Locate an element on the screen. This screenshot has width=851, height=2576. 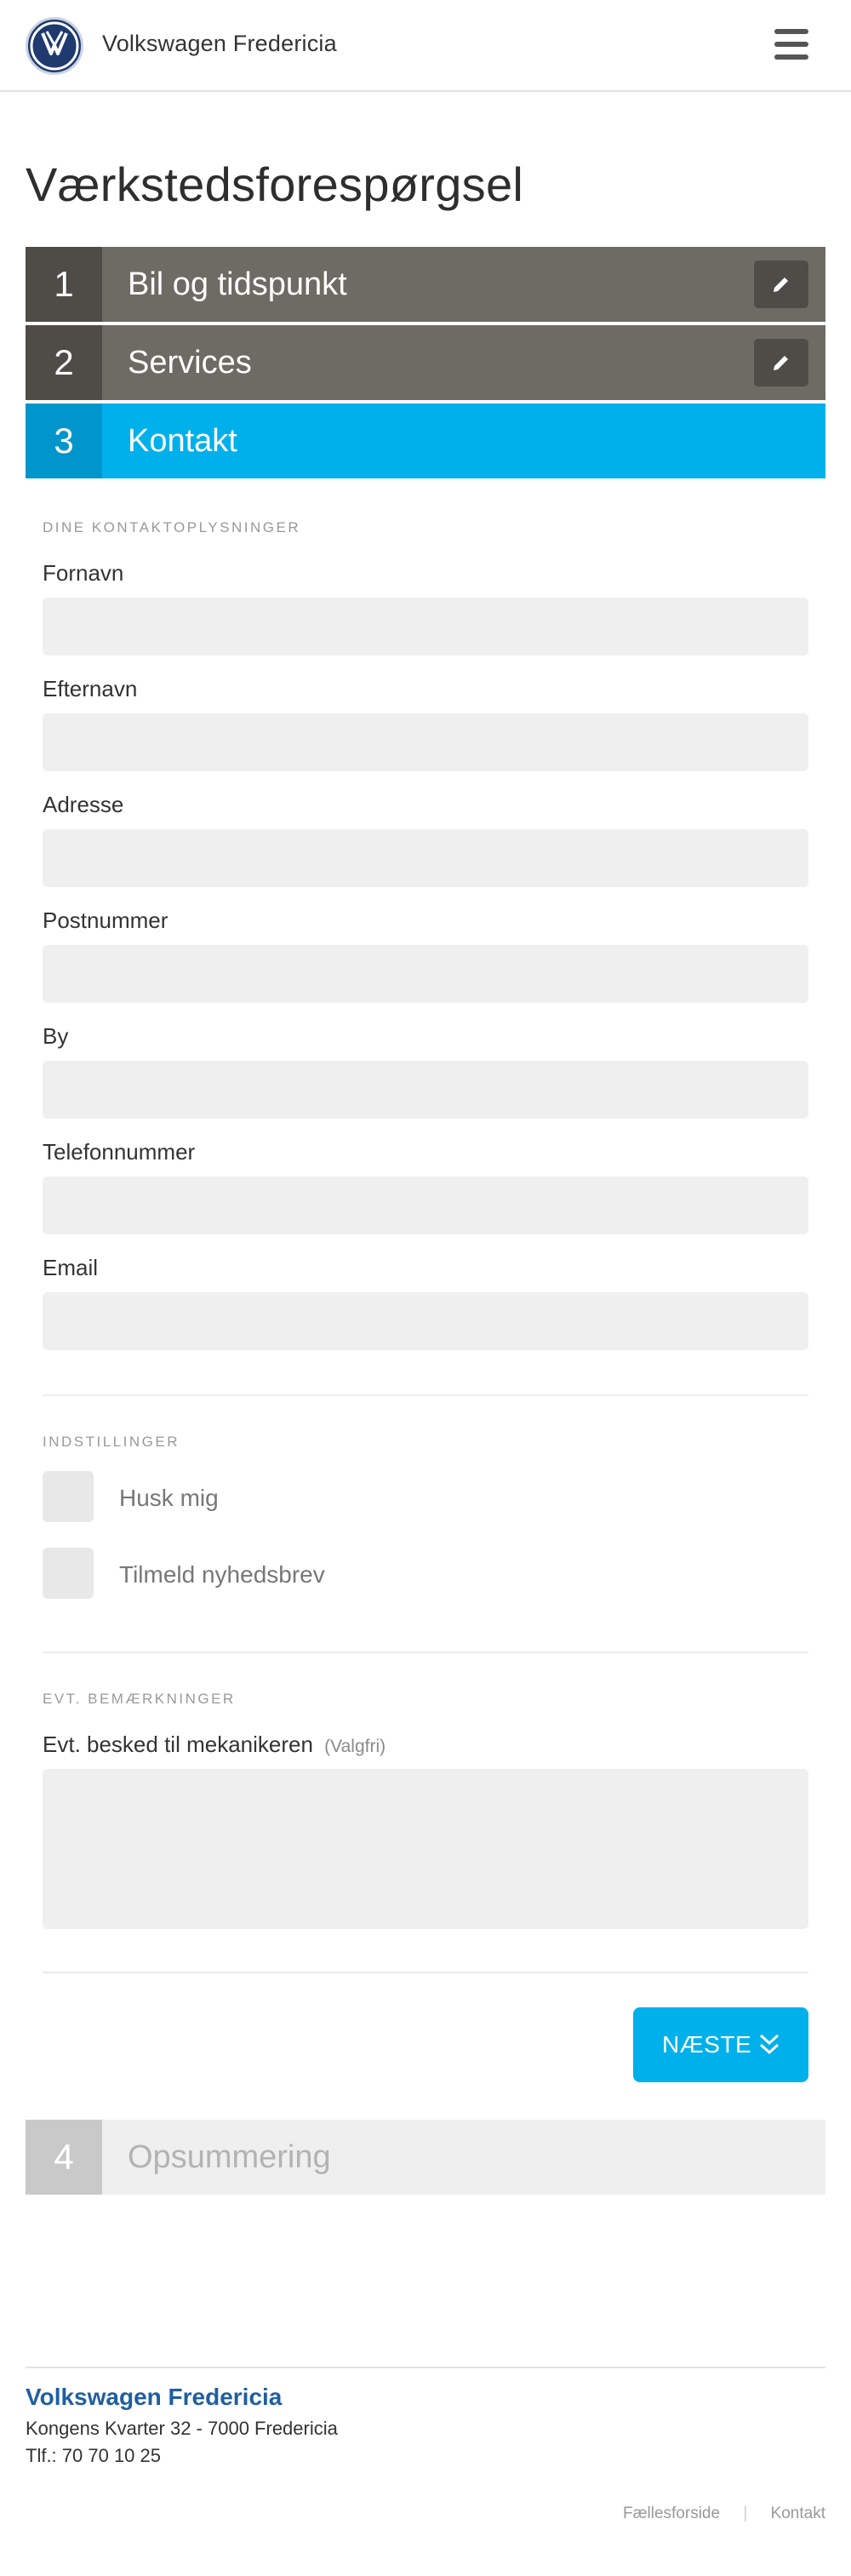
postal-code-label: Postnummer is located at coordinates (105, 920).